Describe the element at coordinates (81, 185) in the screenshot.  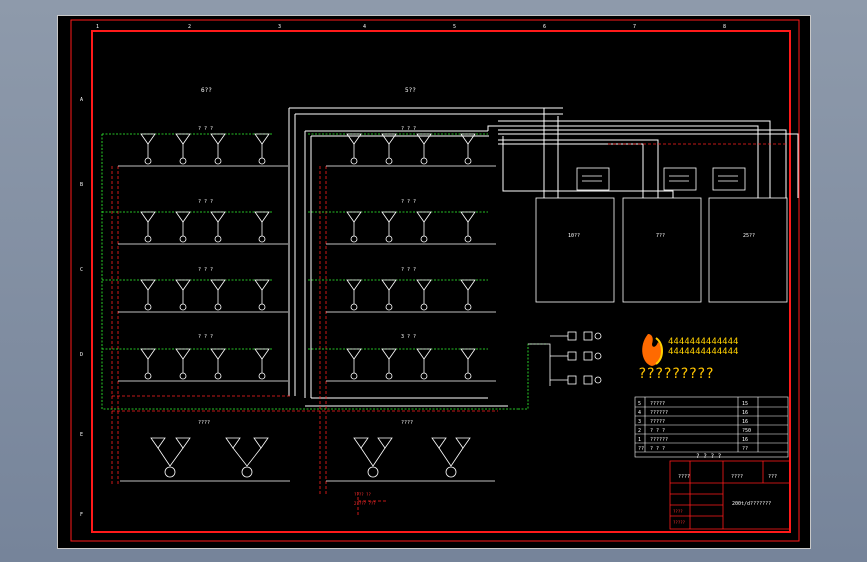
I see `tick-side-b: B` at that location.